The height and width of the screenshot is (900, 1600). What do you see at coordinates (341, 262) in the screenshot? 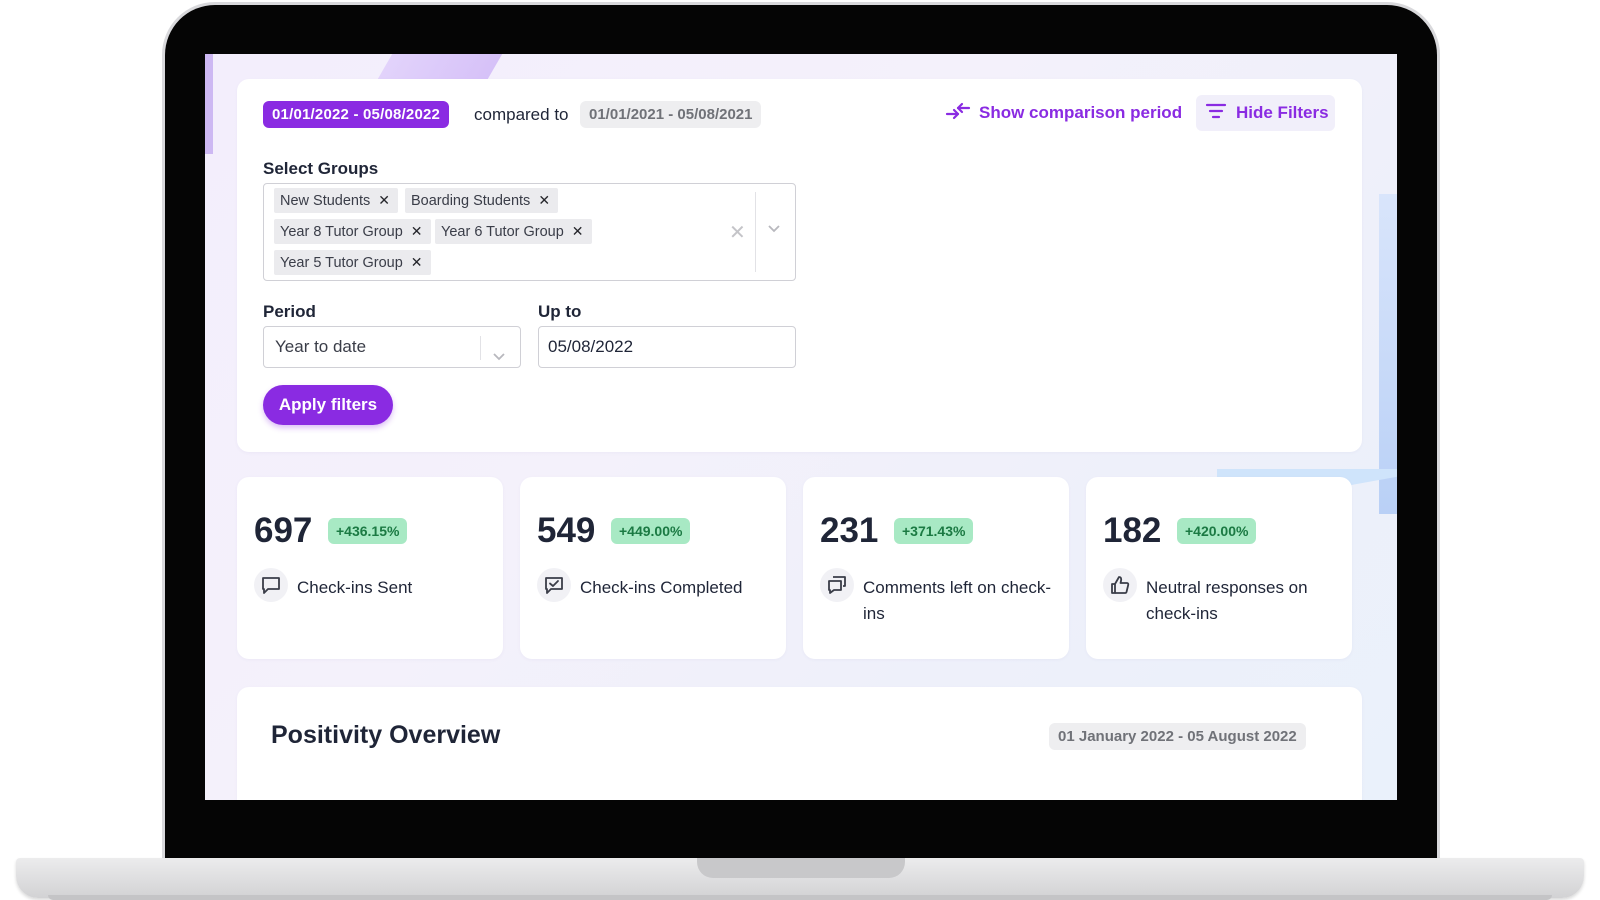
I see `group-chip-label: Year 5 Tutor Group` at bounding box center [341, 262].